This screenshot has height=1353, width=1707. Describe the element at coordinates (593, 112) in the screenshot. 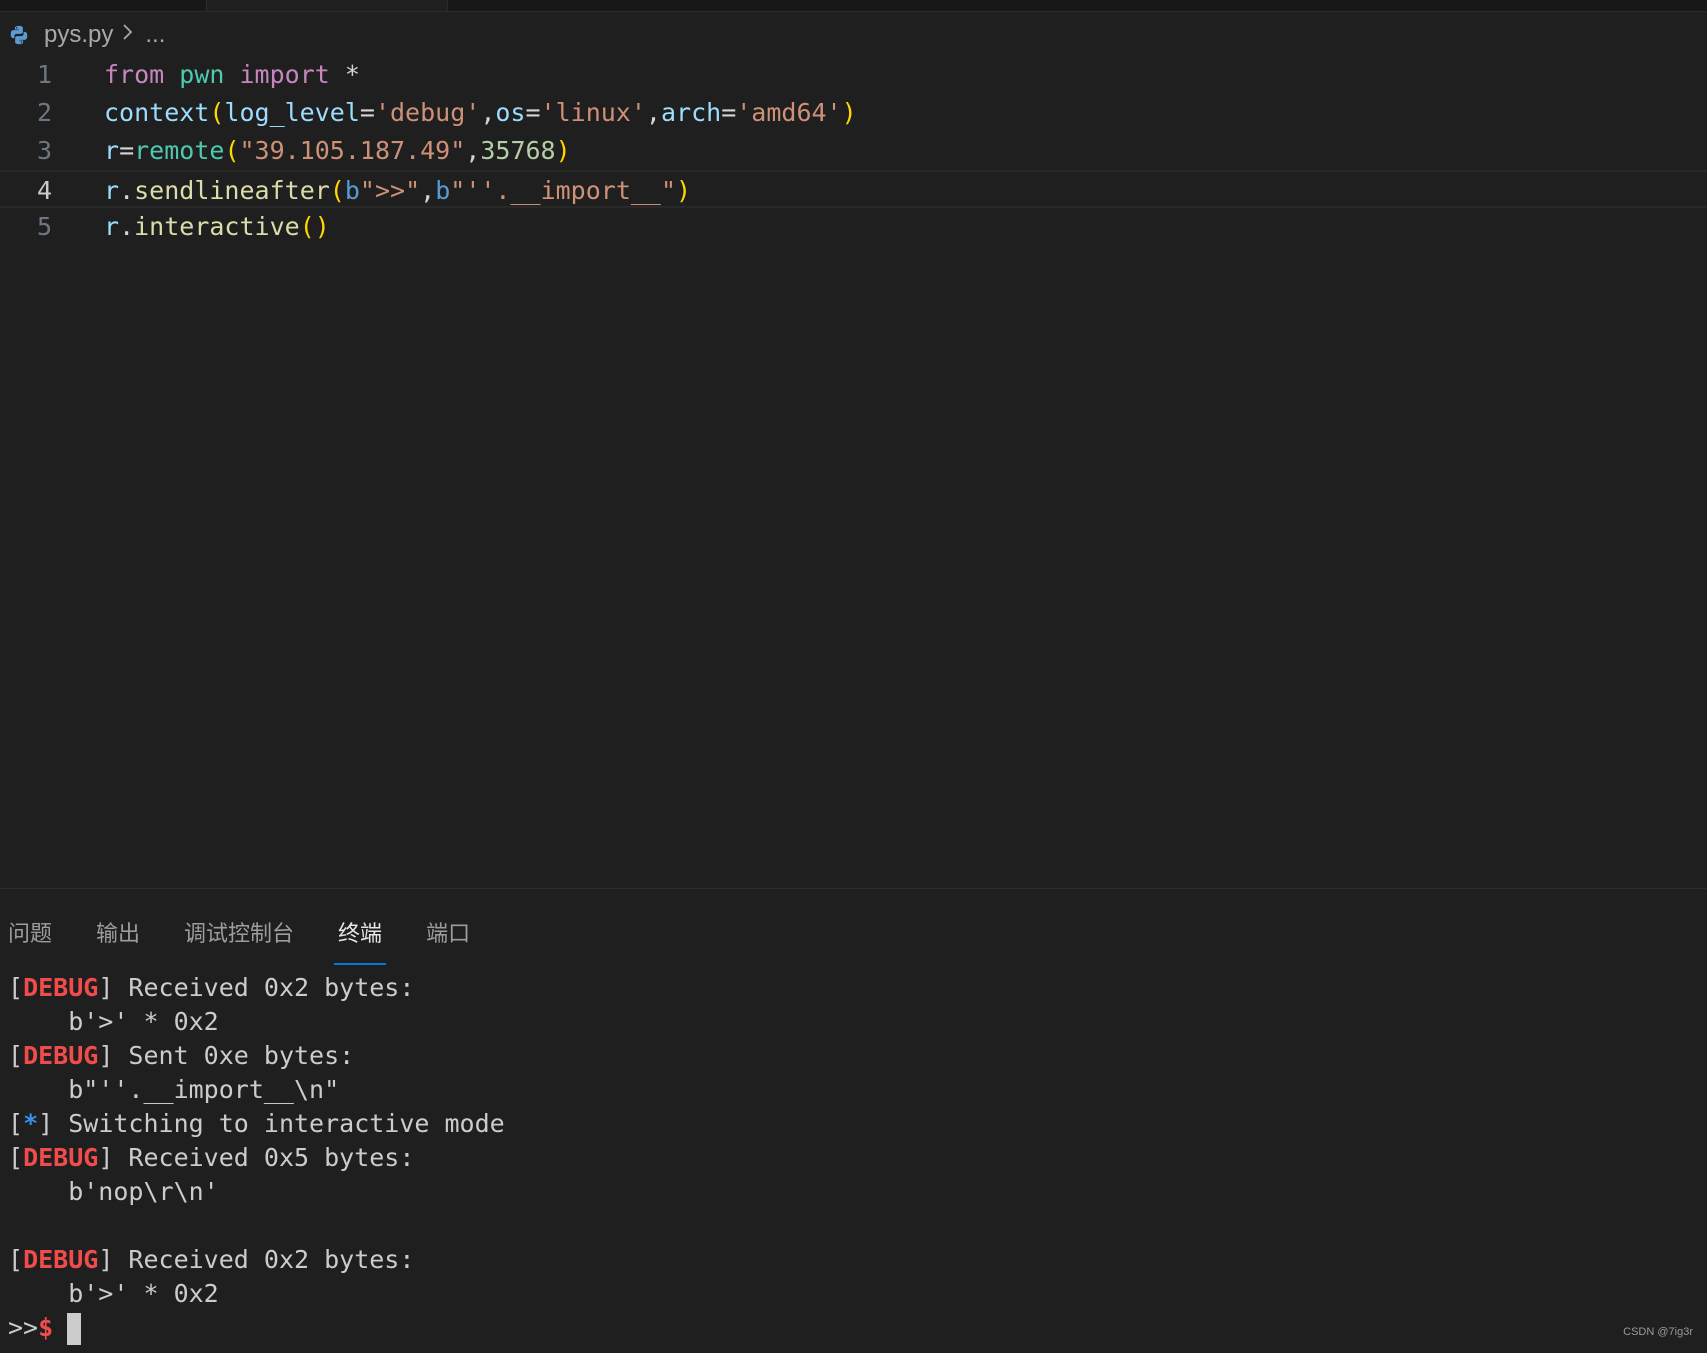

I see `code-token: 'linux'` at that location.